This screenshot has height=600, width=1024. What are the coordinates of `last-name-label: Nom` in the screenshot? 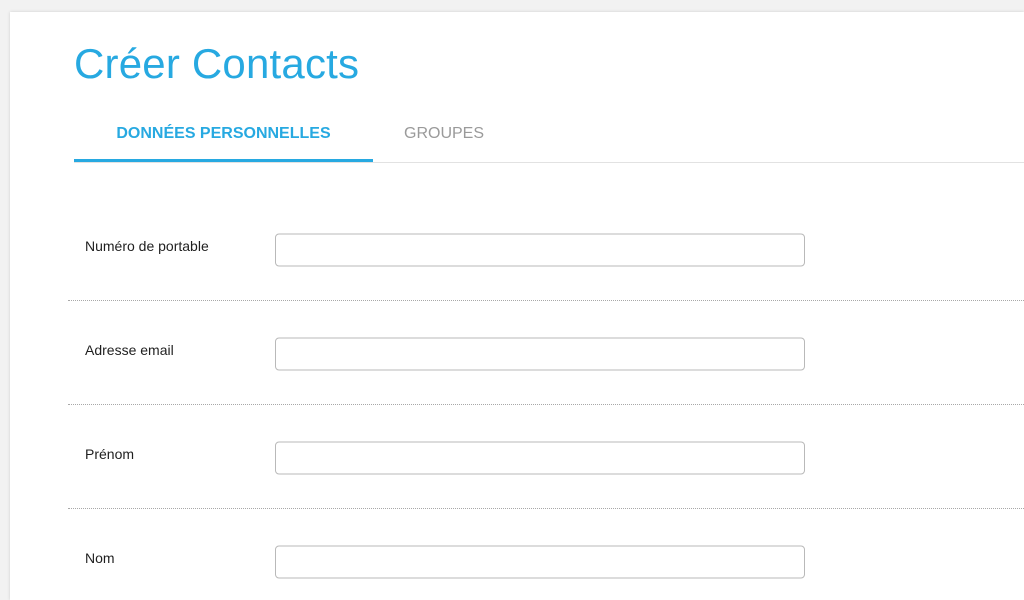 It's located at (100, 558).